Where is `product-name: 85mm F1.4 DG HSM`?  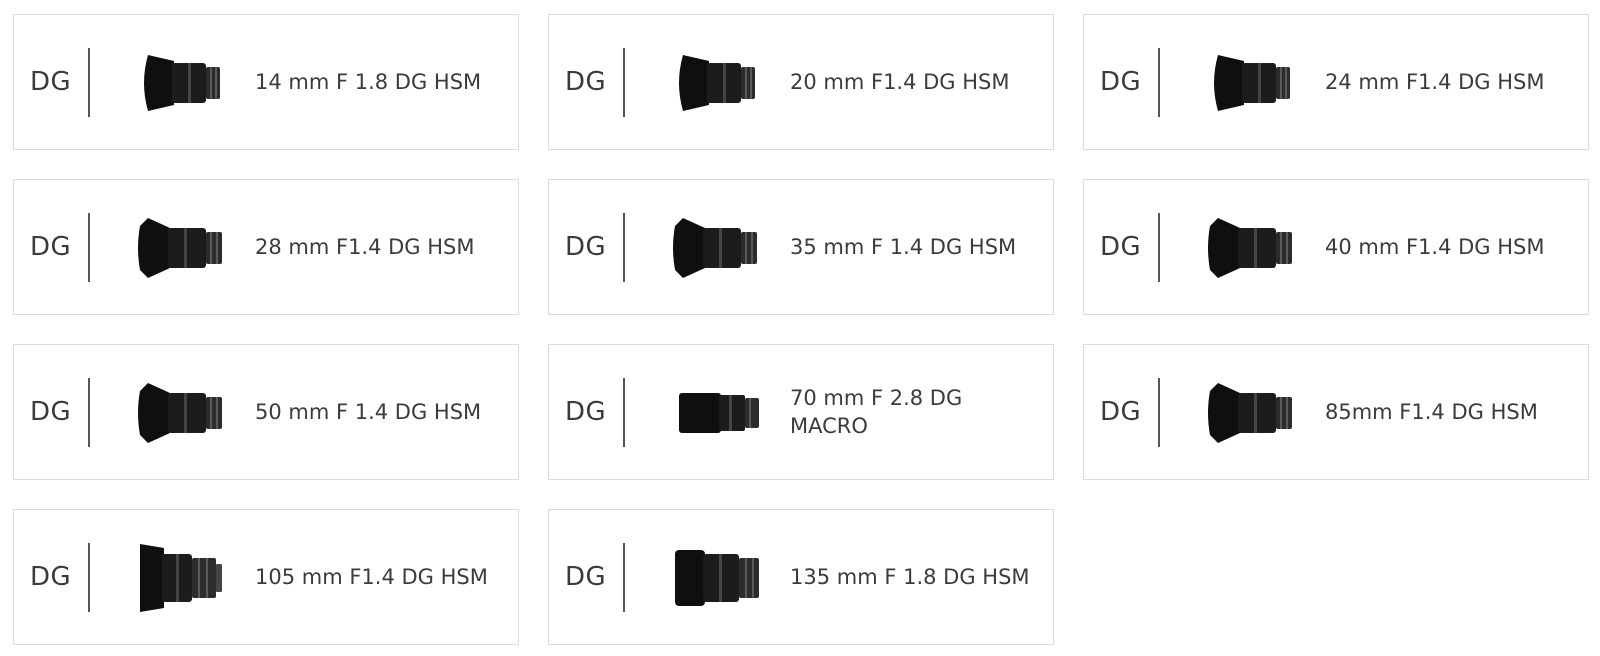 product-name: 85mm F1.4 DG HSM is located at coordinates (1431, 412).